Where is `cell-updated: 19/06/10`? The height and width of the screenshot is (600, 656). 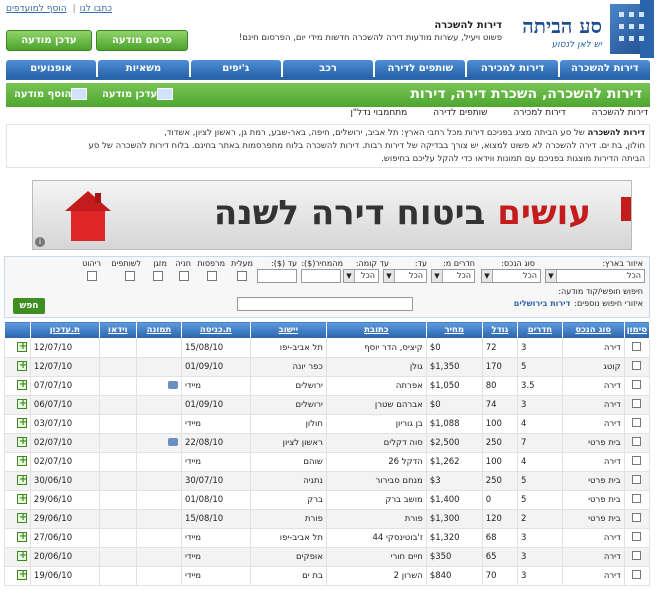
cell-updated: 19/06/10 is located at coordinates (64, 576).